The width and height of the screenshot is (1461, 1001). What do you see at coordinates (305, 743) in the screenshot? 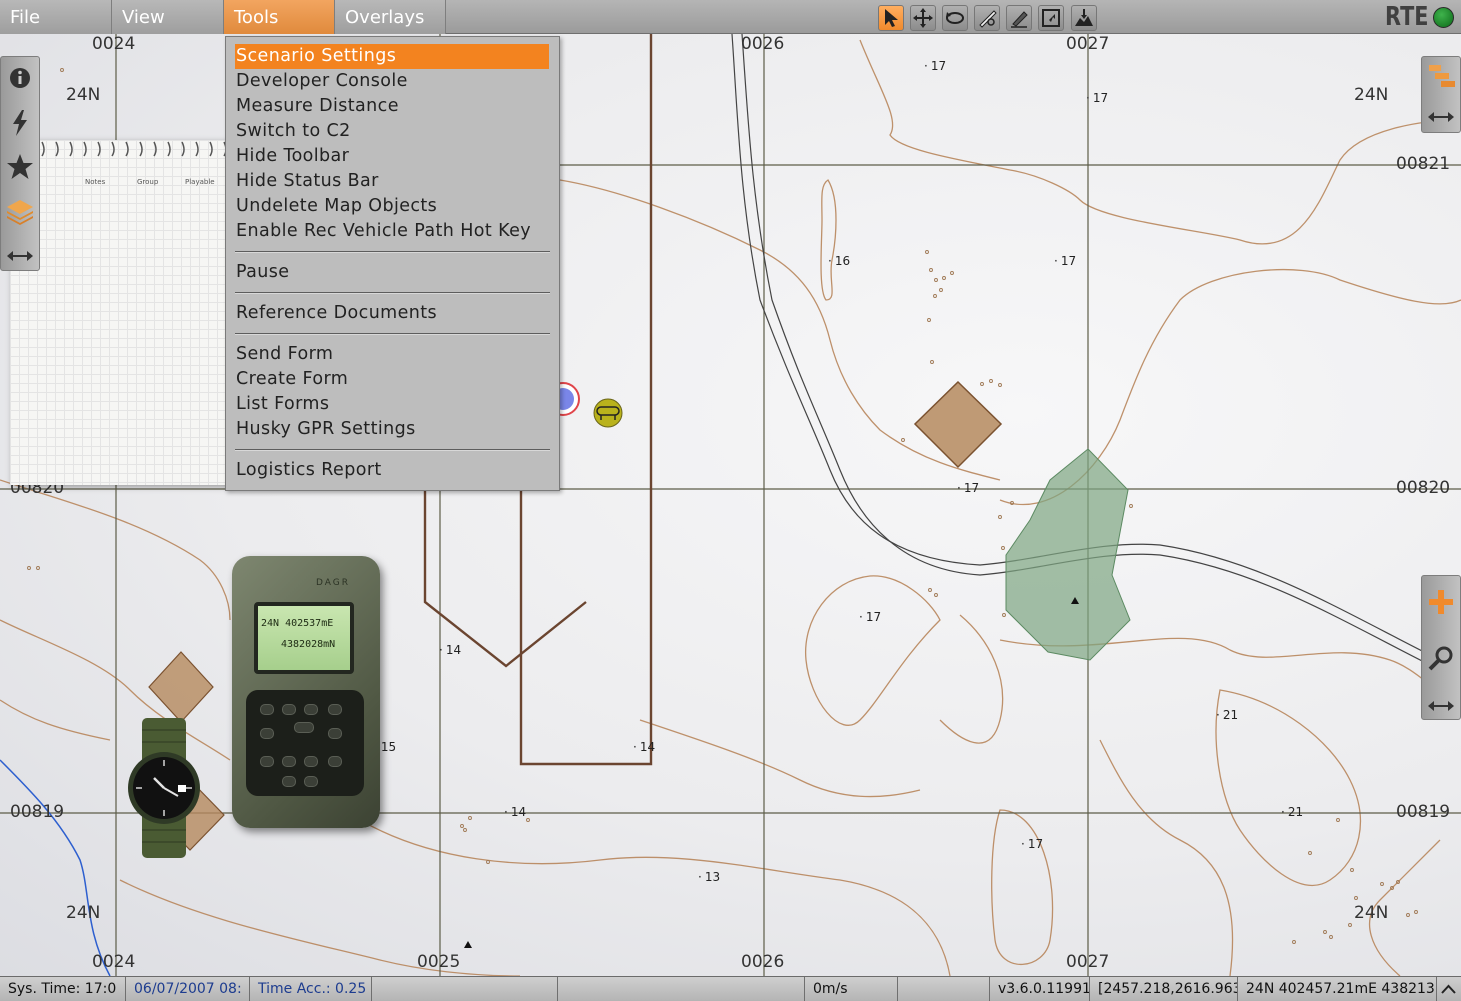
I see `gps-keypad` at bounding box center [305, 743].